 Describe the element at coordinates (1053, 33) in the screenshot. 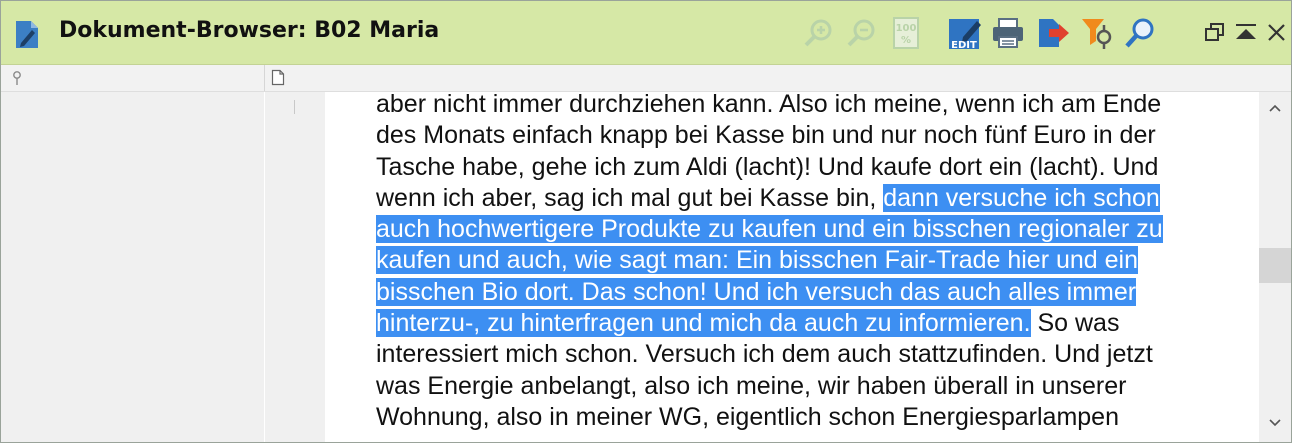

I see `export-icon` at that location.